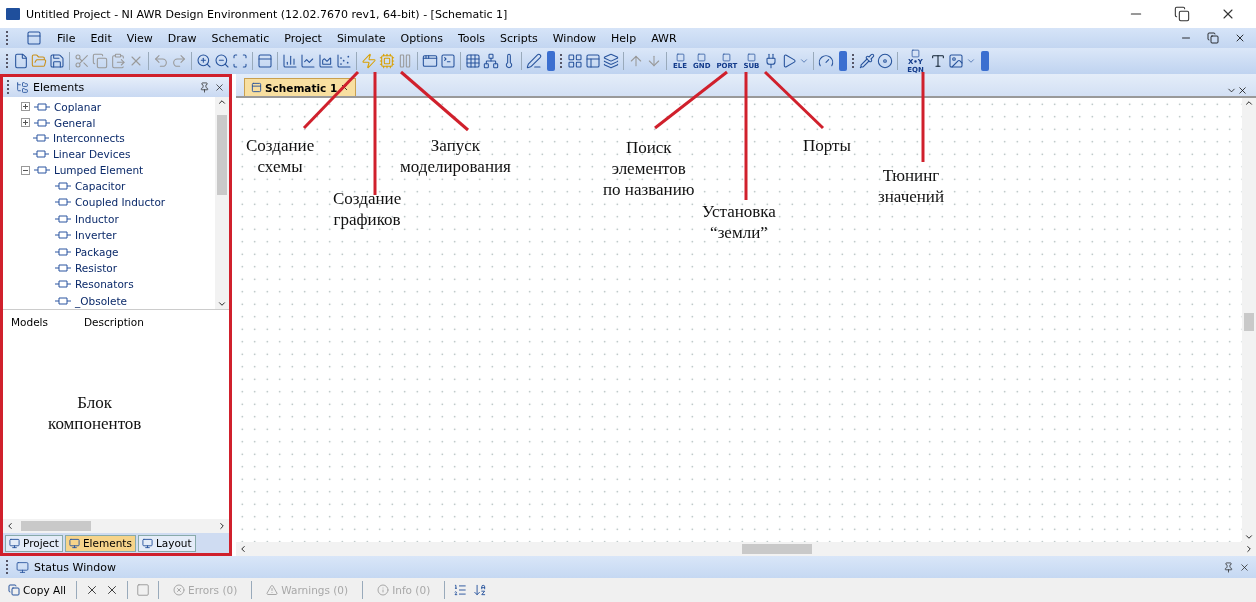 Image resolution: width=1256 pixels, height=602 pixels. What do you see at coordinates (96, 268) in the screenshot?
I see `tree-item: Resistor` at bounding box center [96, 268].